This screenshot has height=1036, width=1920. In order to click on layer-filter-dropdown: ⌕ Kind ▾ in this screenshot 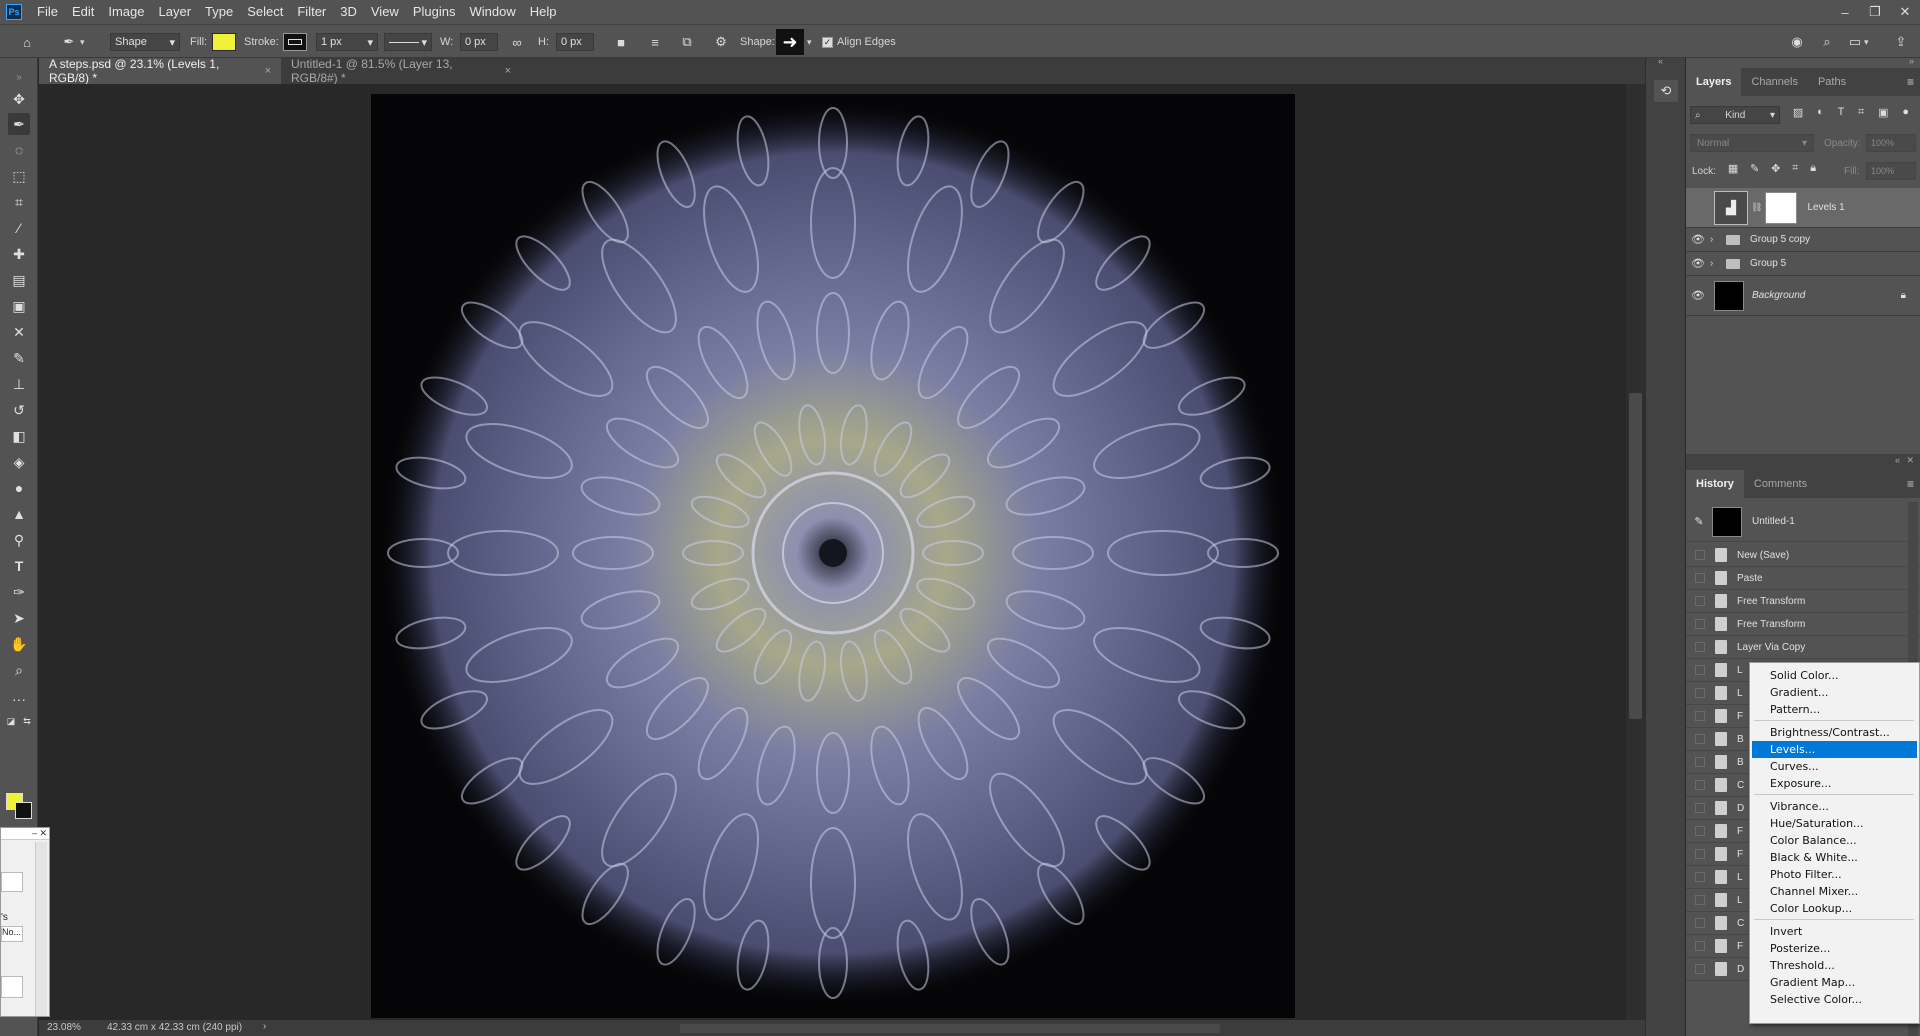, I will do `click(1735, 115)`.